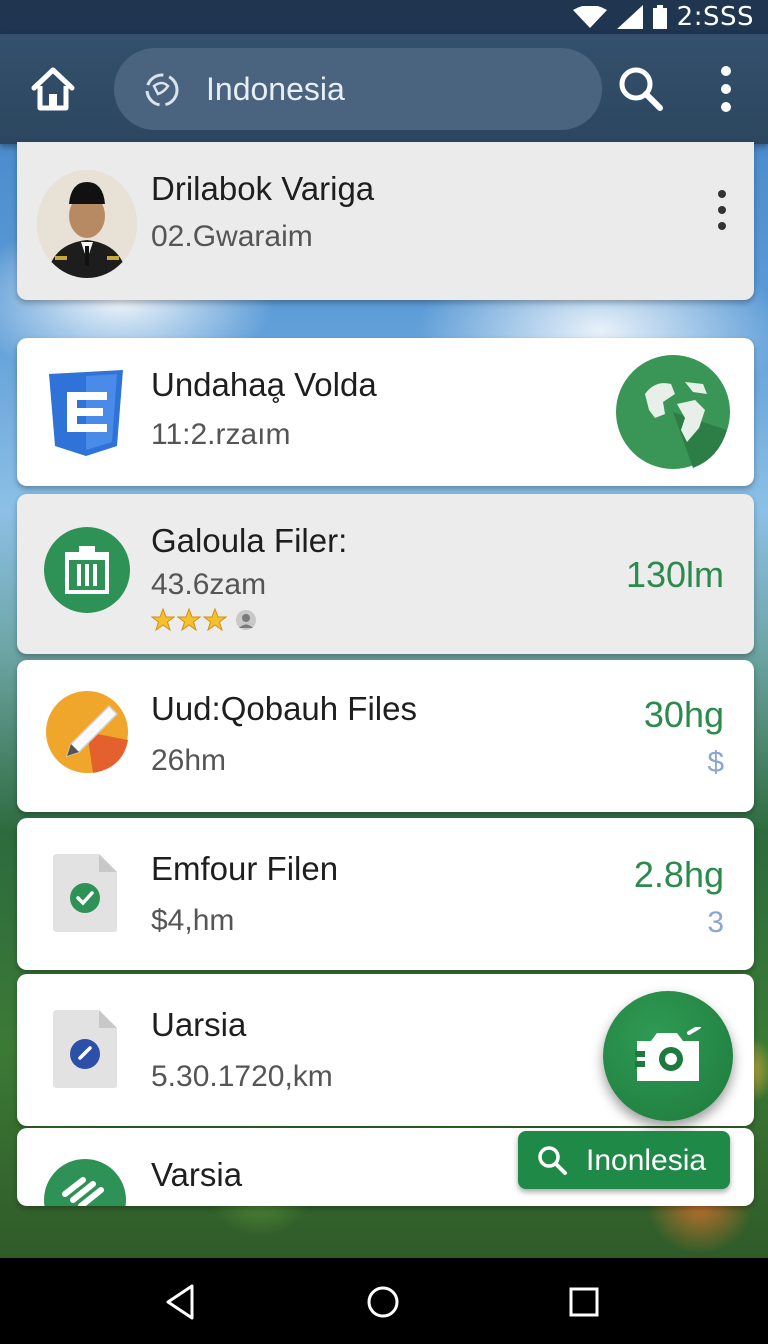 This screenshot has height=1344, width=768. I want to click on item-subtitle: 26hm, so click(189, 760).